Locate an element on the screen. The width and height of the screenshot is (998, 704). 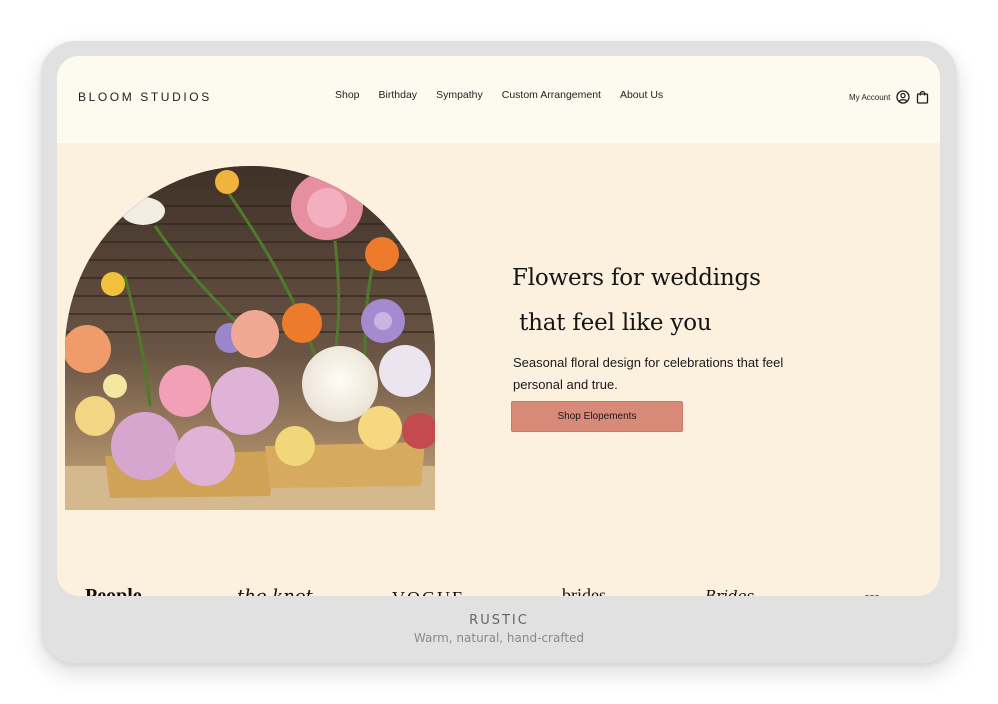
press-logo-people: People is located at coordinates (113, 590).